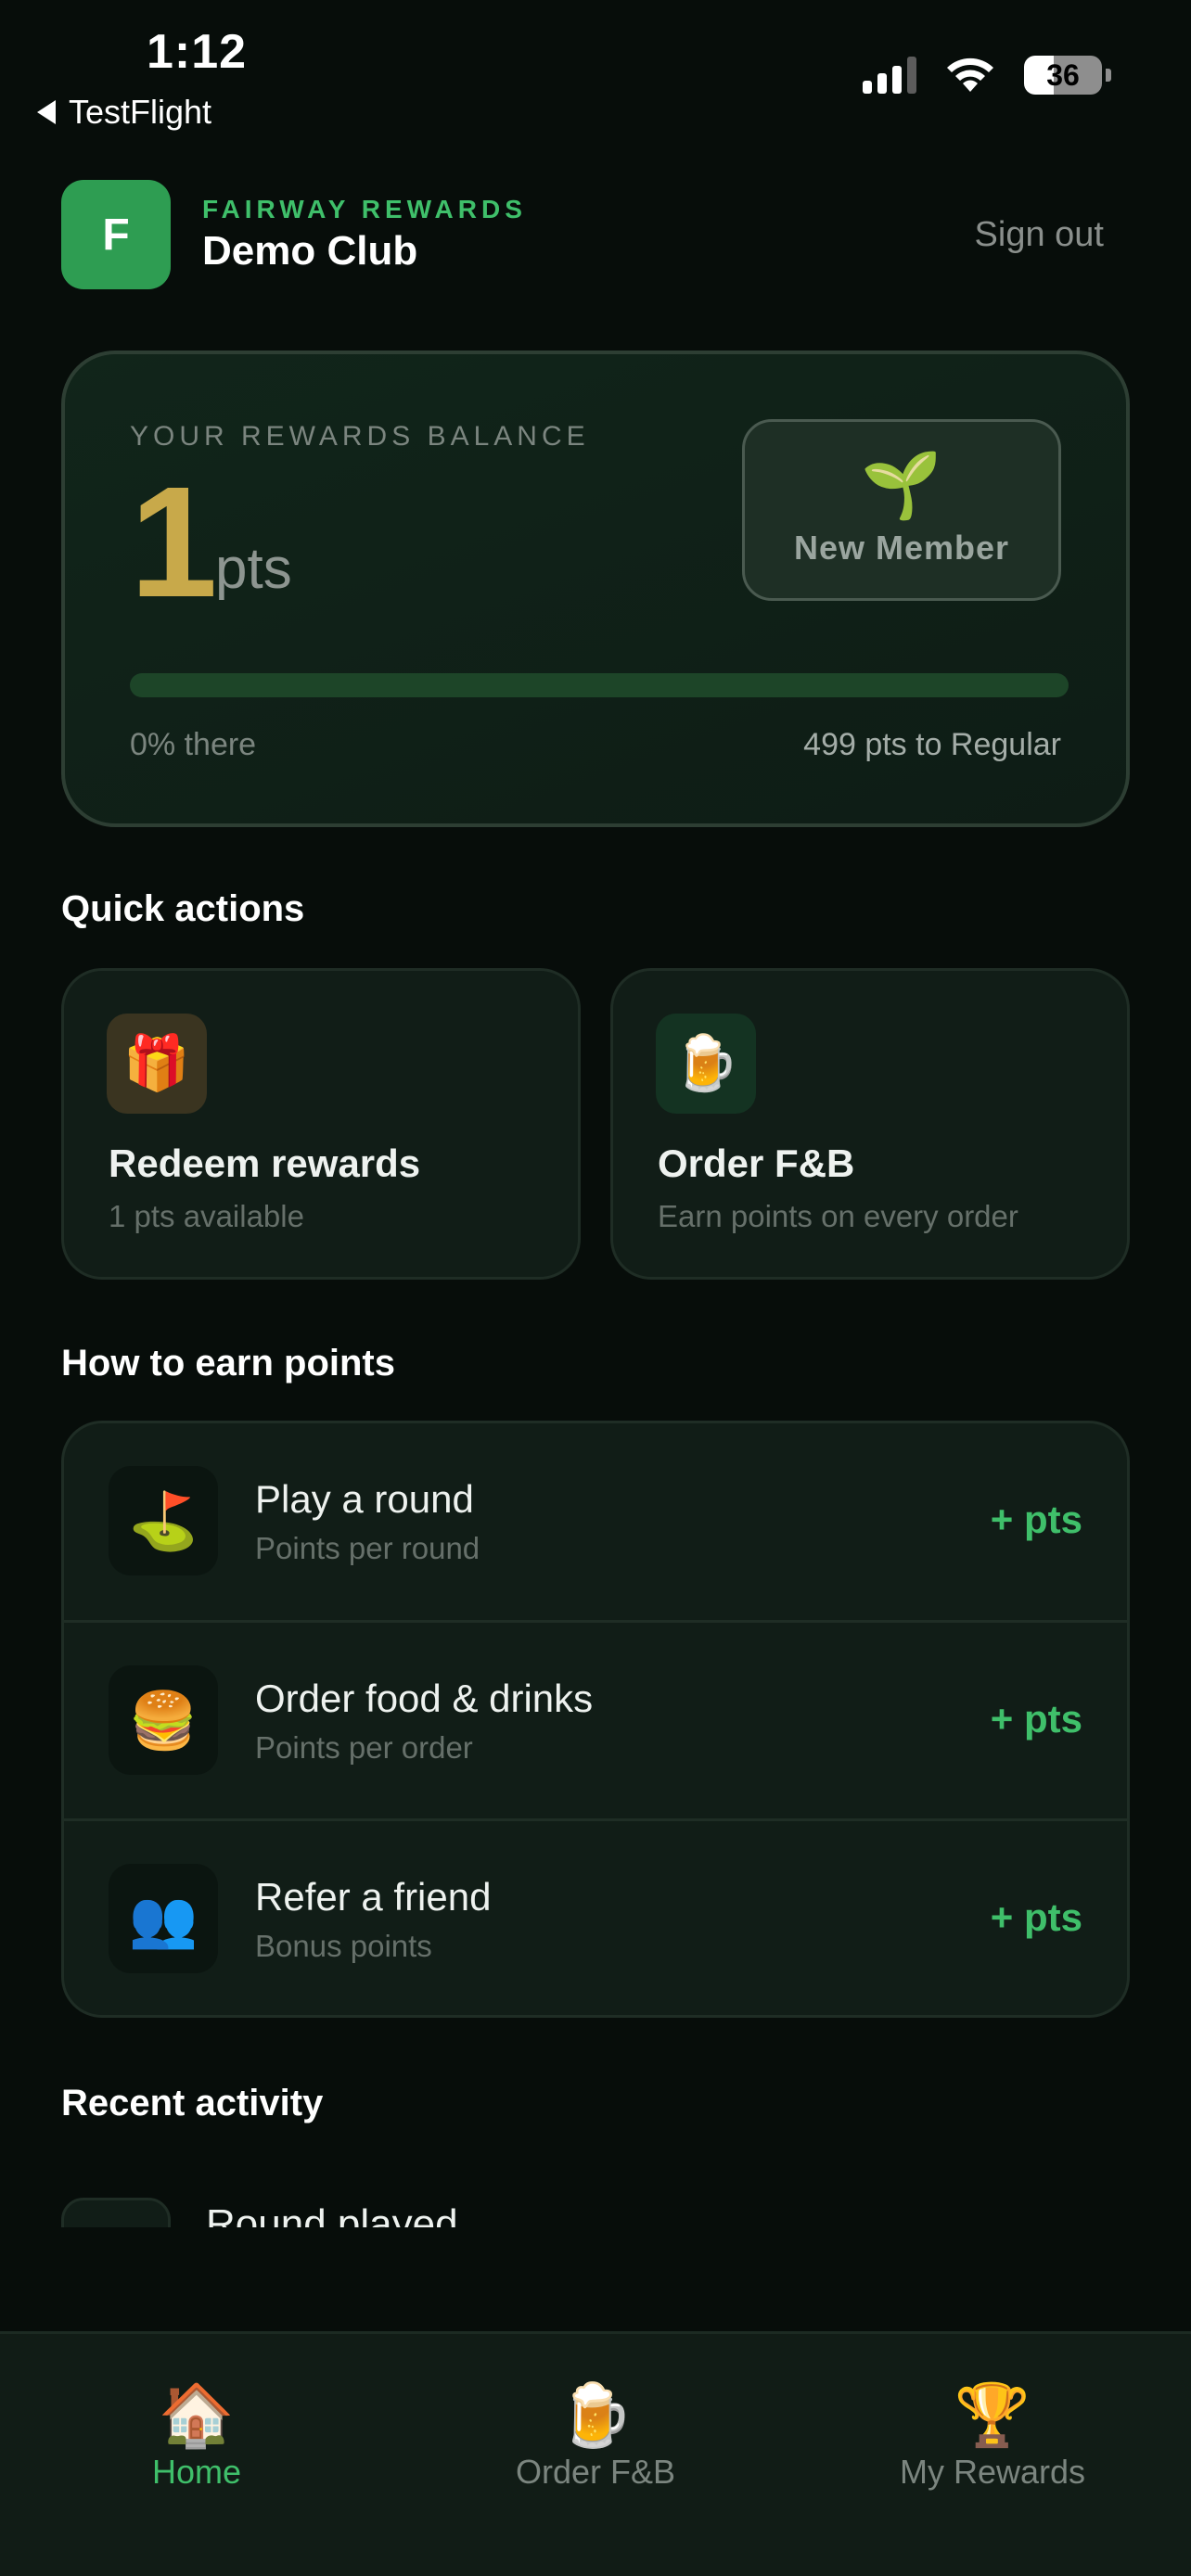 The image size is (1191, 2576). I want to click on trophy-icon: 🏆, so click(992, 2414).